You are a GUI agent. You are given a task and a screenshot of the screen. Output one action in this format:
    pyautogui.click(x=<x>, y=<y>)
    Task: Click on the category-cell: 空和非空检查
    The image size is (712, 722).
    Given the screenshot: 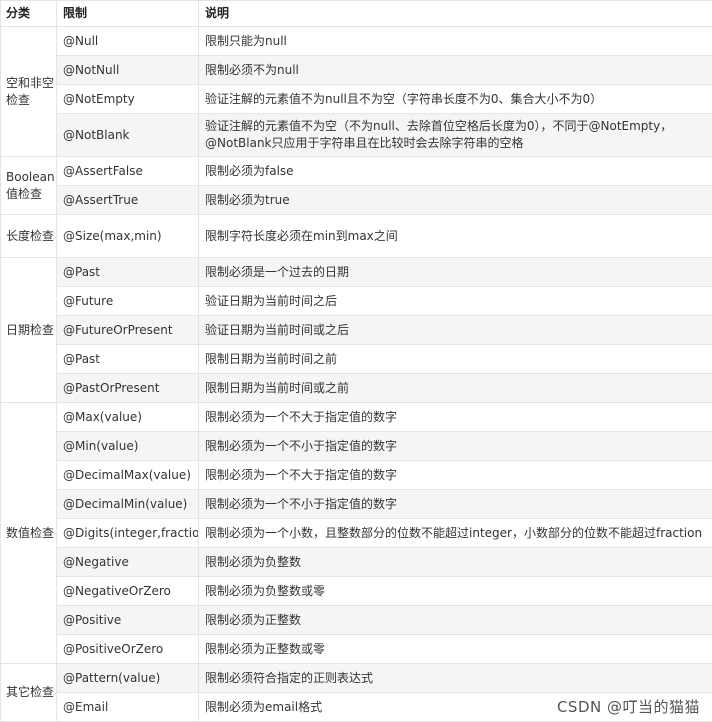 What is the action you would take?
    pyautogui.click(x=29, y=92)
    